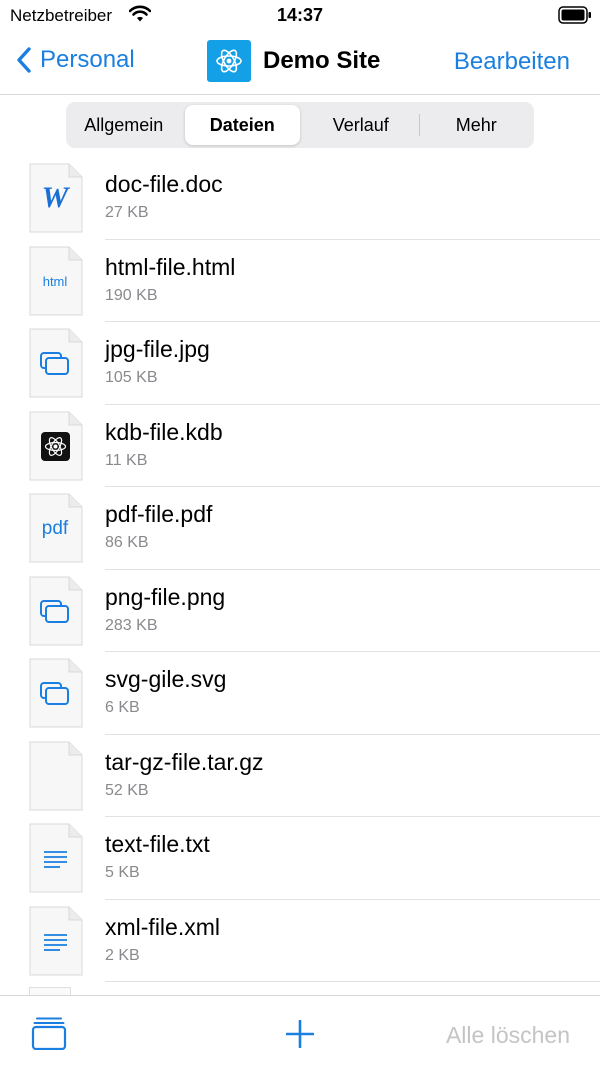 This screenshot has height=1068, width=600. What do you see at coordinates (300, 363) in the screenshot?
I see `list-item: jpg-file.jpg 105 KB` at bounding box center [300, 363].